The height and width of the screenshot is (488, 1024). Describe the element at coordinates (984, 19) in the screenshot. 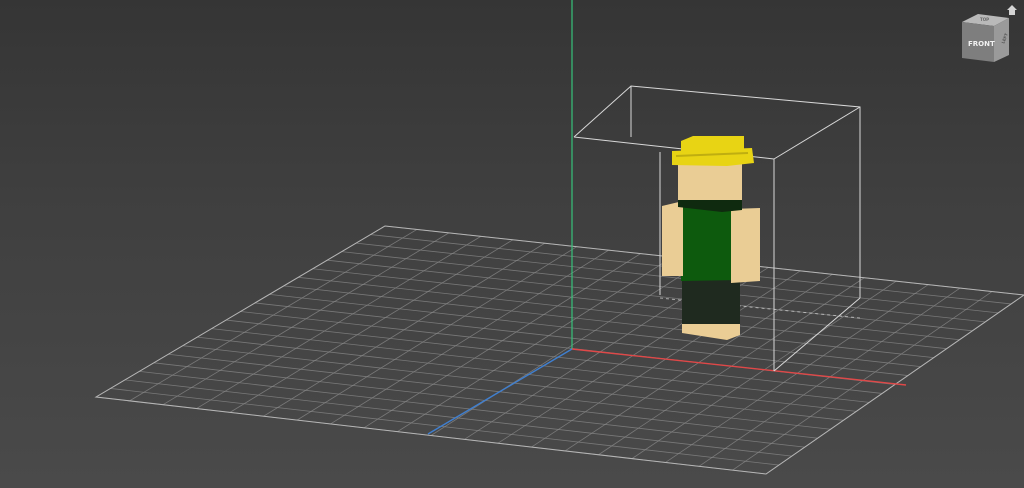

I see `viewcube-top-label: TOP` at that location.